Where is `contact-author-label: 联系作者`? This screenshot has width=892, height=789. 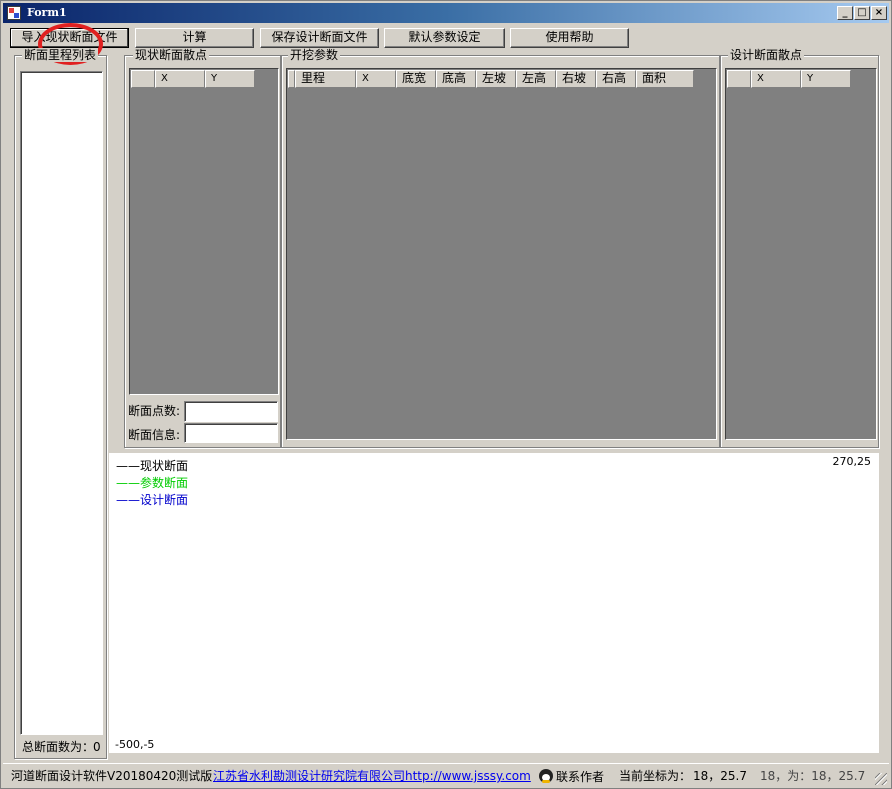 contact-author-label: 联系作者 is located at coordinates (580, 777).